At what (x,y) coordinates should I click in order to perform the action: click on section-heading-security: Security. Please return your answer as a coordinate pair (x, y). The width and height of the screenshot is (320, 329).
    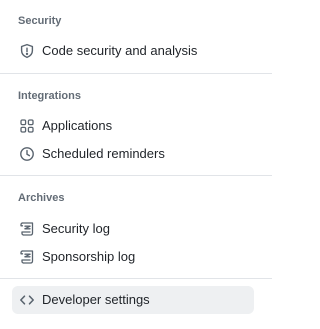
    Looking at the image, I should click on (40, 21).